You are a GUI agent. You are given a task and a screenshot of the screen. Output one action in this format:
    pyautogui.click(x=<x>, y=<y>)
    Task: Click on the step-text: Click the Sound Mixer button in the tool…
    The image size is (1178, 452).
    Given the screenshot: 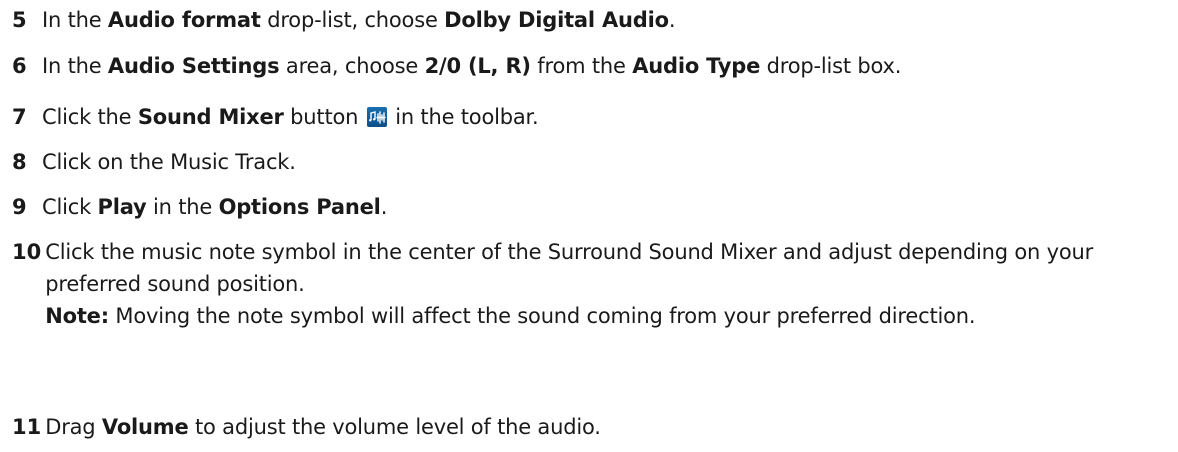 What is the action you would take?
    pyautogui.click(x=290, y=117)
    